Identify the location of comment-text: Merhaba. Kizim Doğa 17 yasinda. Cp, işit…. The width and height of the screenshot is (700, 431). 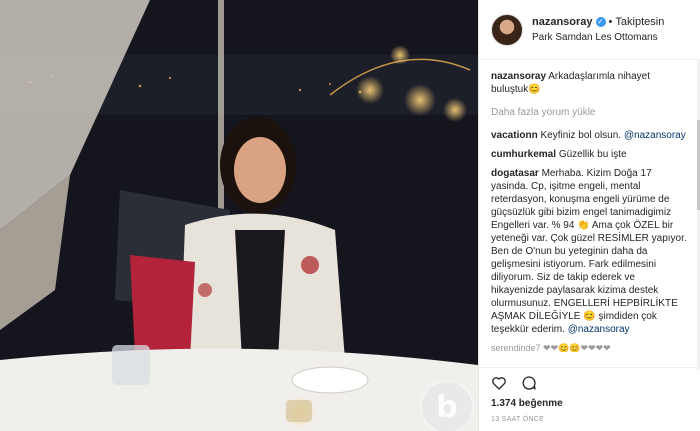
(589, 251).